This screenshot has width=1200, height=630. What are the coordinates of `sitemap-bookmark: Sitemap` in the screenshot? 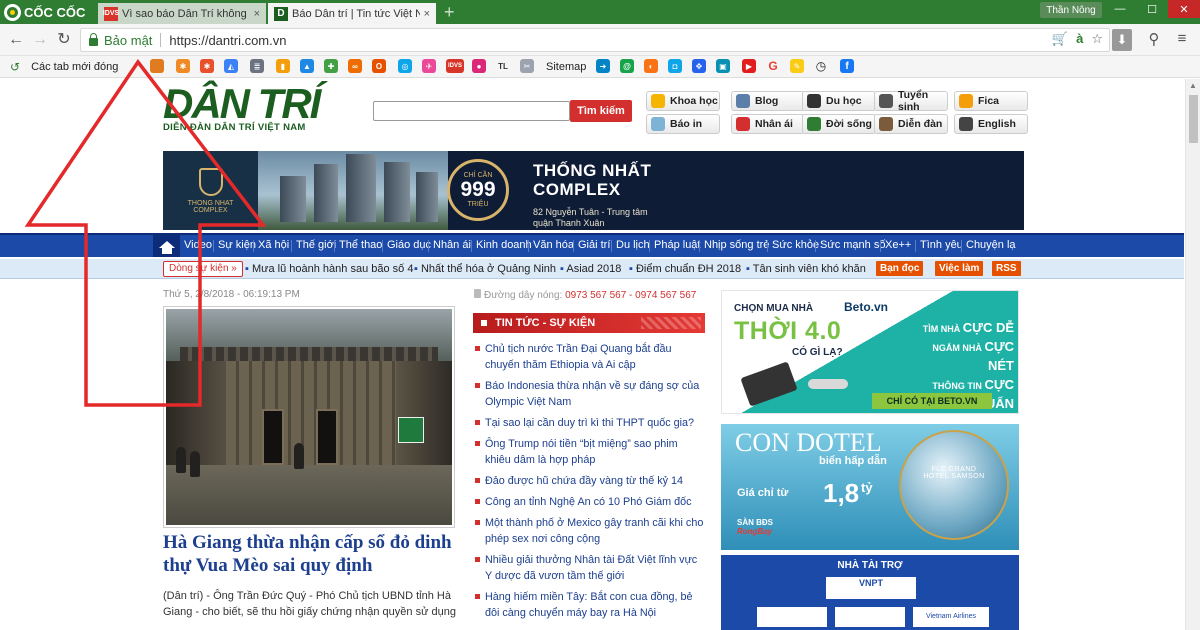 It's located at (566, 67).